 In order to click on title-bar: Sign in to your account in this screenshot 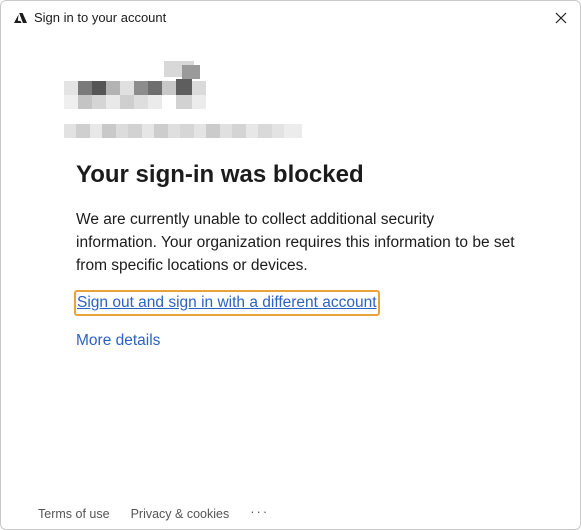, I will do `click(290, 18)`.